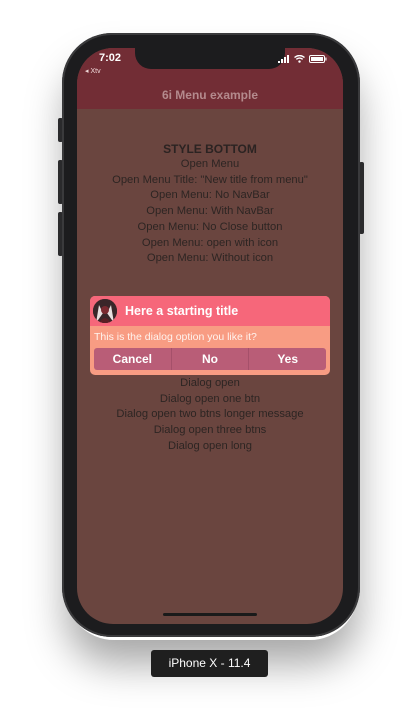 The height and width of the screenshot is (719, 420). I want to click on navbar: 7:02 ◂ Xtv 6i Menu example, so click(210, 78).